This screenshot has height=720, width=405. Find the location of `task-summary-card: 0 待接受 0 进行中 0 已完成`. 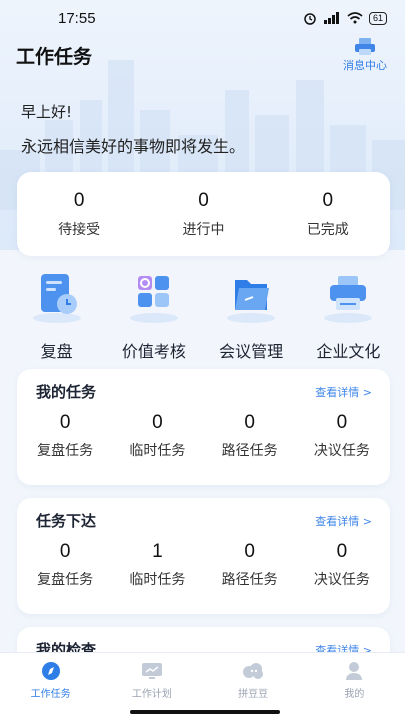

task-summary-card: 0 待接受 0 进行中 0 已完成 is located at coordinates (203, 214).